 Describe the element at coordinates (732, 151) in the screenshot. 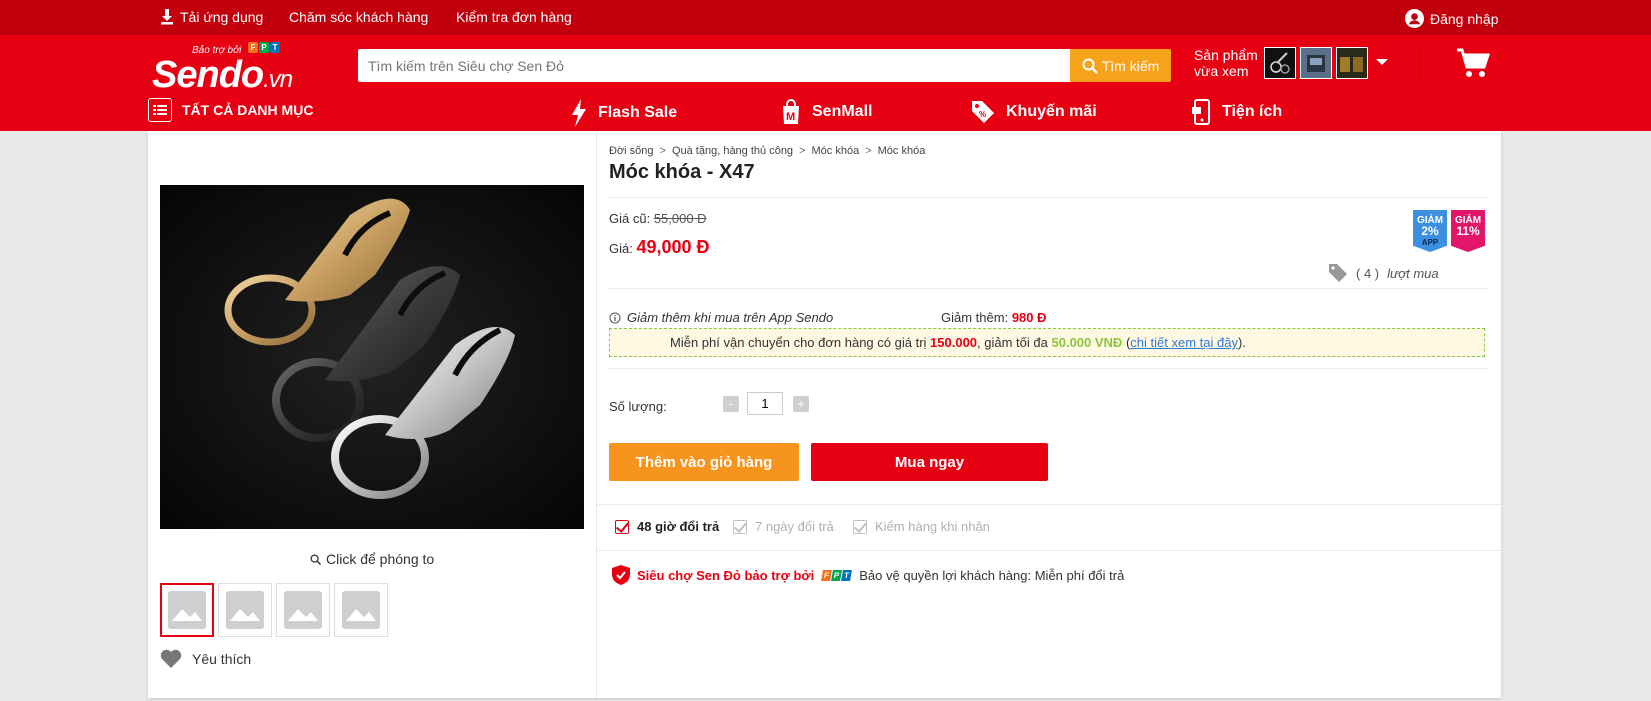

I see `breadcrumb-item: Quà tặng, hàng thủ công` at that location.